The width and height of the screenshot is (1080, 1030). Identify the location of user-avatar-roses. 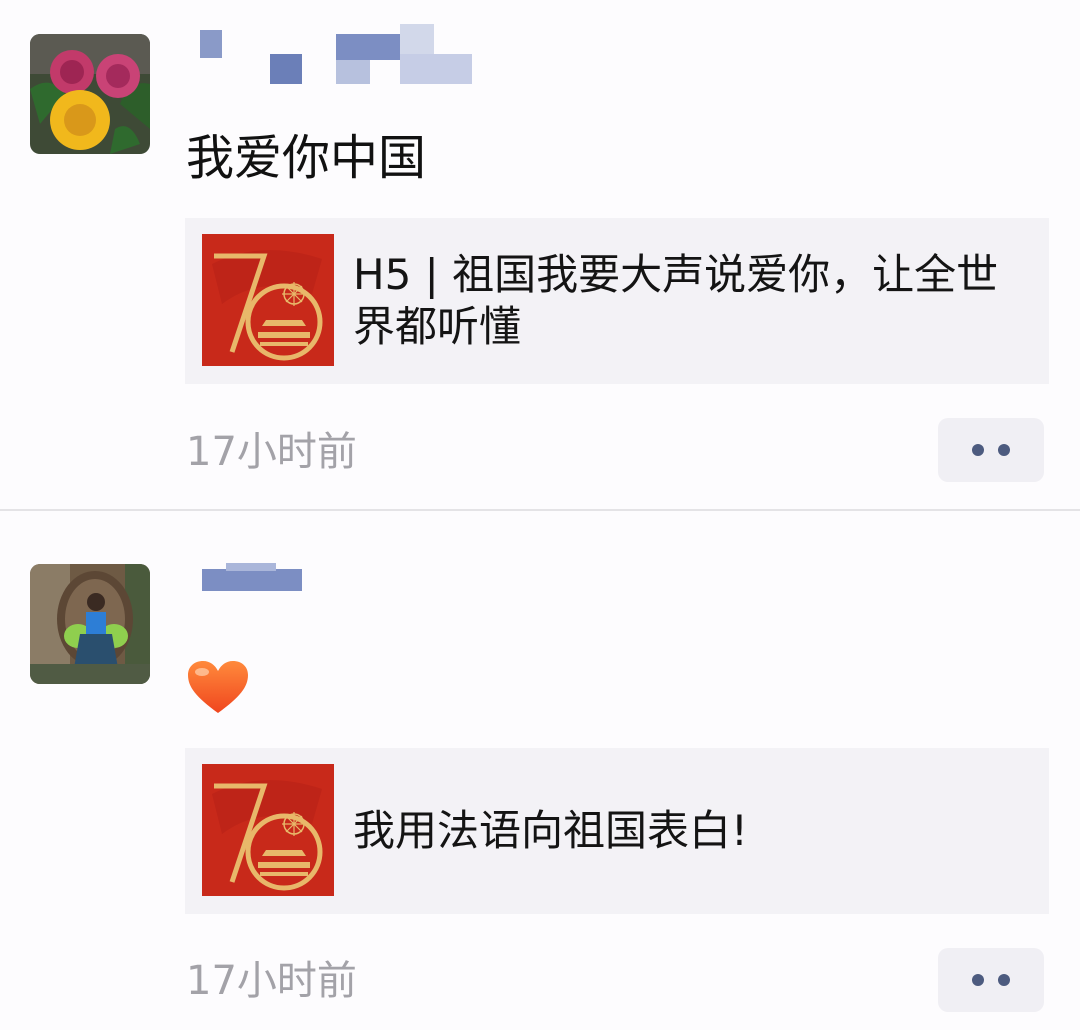
(90, 94).